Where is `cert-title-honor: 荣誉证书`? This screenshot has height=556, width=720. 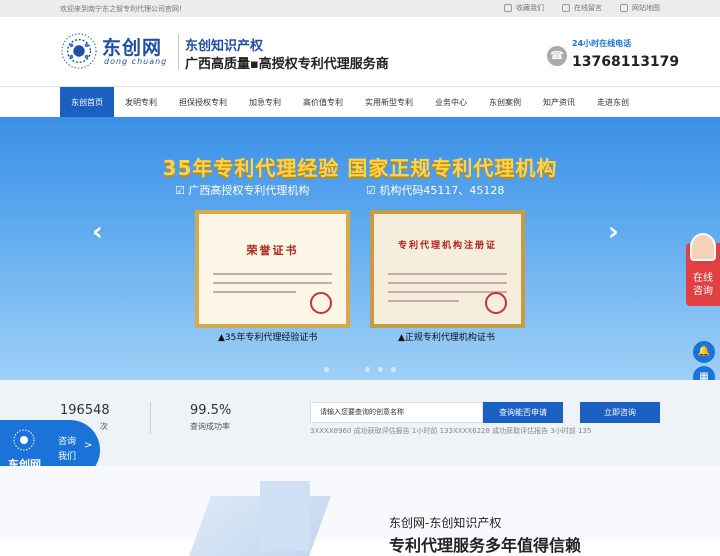 cert-title-honor: 荣誉证书 is located at coordinates (272, 250).